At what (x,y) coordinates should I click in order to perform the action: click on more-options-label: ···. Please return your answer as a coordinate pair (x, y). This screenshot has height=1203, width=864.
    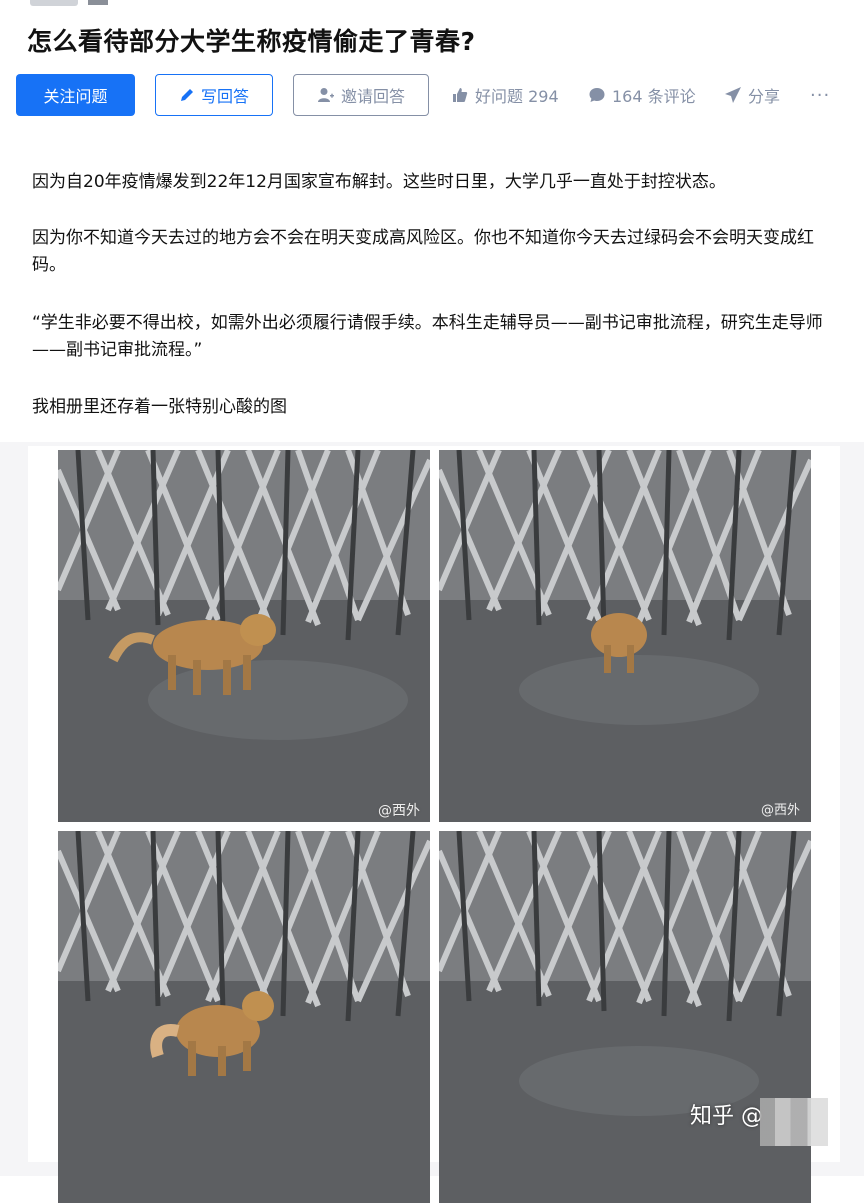
    Looking at the image, I should click on (820, 95).